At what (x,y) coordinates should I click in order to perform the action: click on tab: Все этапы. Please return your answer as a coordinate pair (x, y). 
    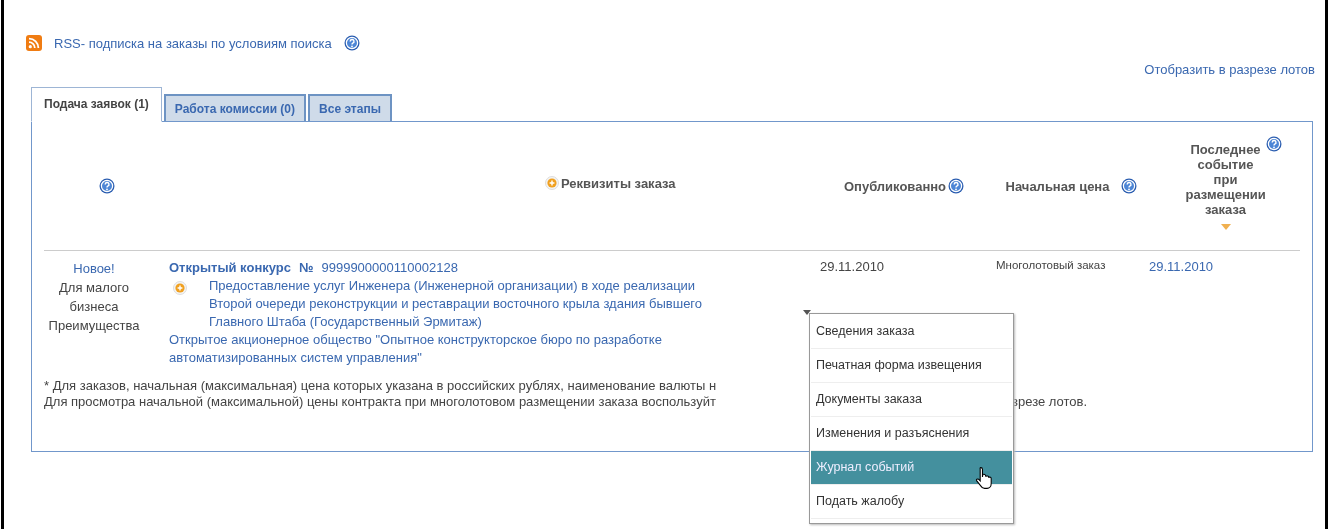
    Looking at the image, I should click on (350, 107).